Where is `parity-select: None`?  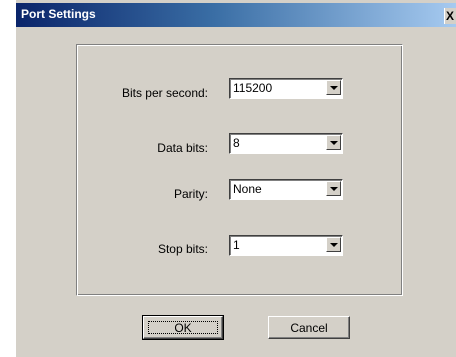 parity-select: None is located at coordinates (286, 189).